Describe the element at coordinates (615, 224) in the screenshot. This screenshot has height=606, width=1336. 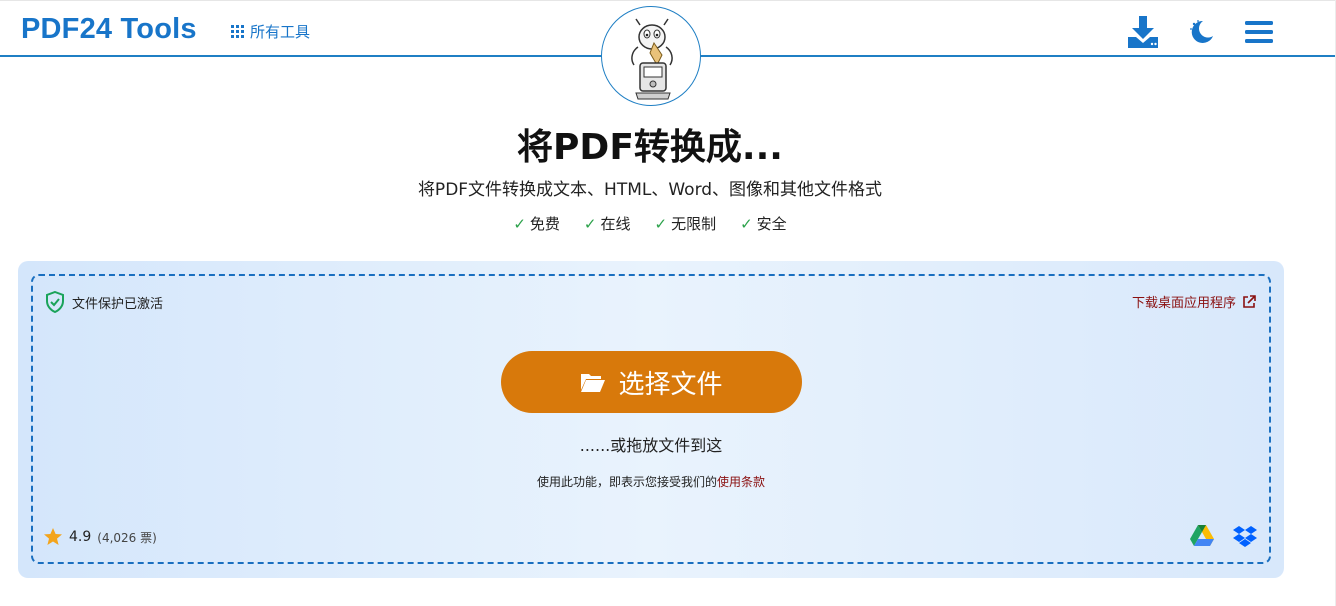
I see `feature-label: 在线` at that location.